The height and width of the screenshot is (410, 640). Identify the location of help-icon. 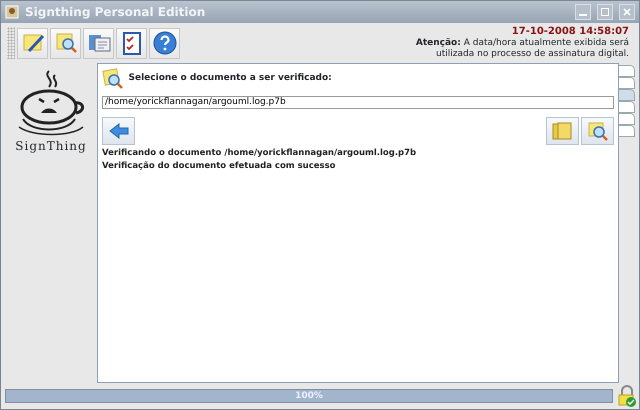
(164, 43).